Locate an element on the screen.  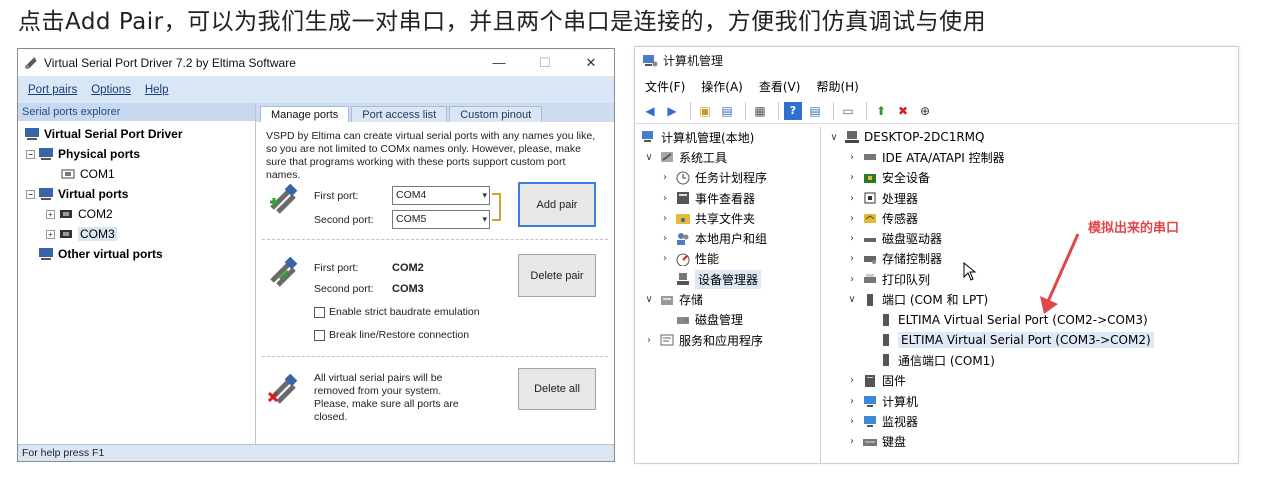
device-monitor: › 监视器 is located at coordinates (1030, 421).